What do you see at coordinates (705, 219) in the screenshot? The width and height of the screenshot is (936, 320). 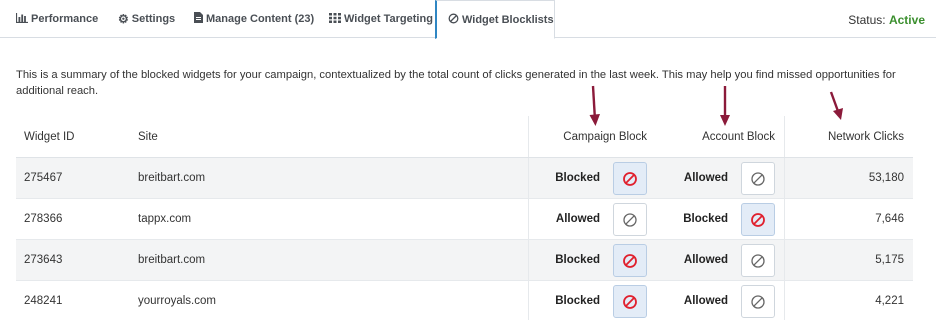 I see `account-block-state: Blocked` at bounding box center [705, 219].